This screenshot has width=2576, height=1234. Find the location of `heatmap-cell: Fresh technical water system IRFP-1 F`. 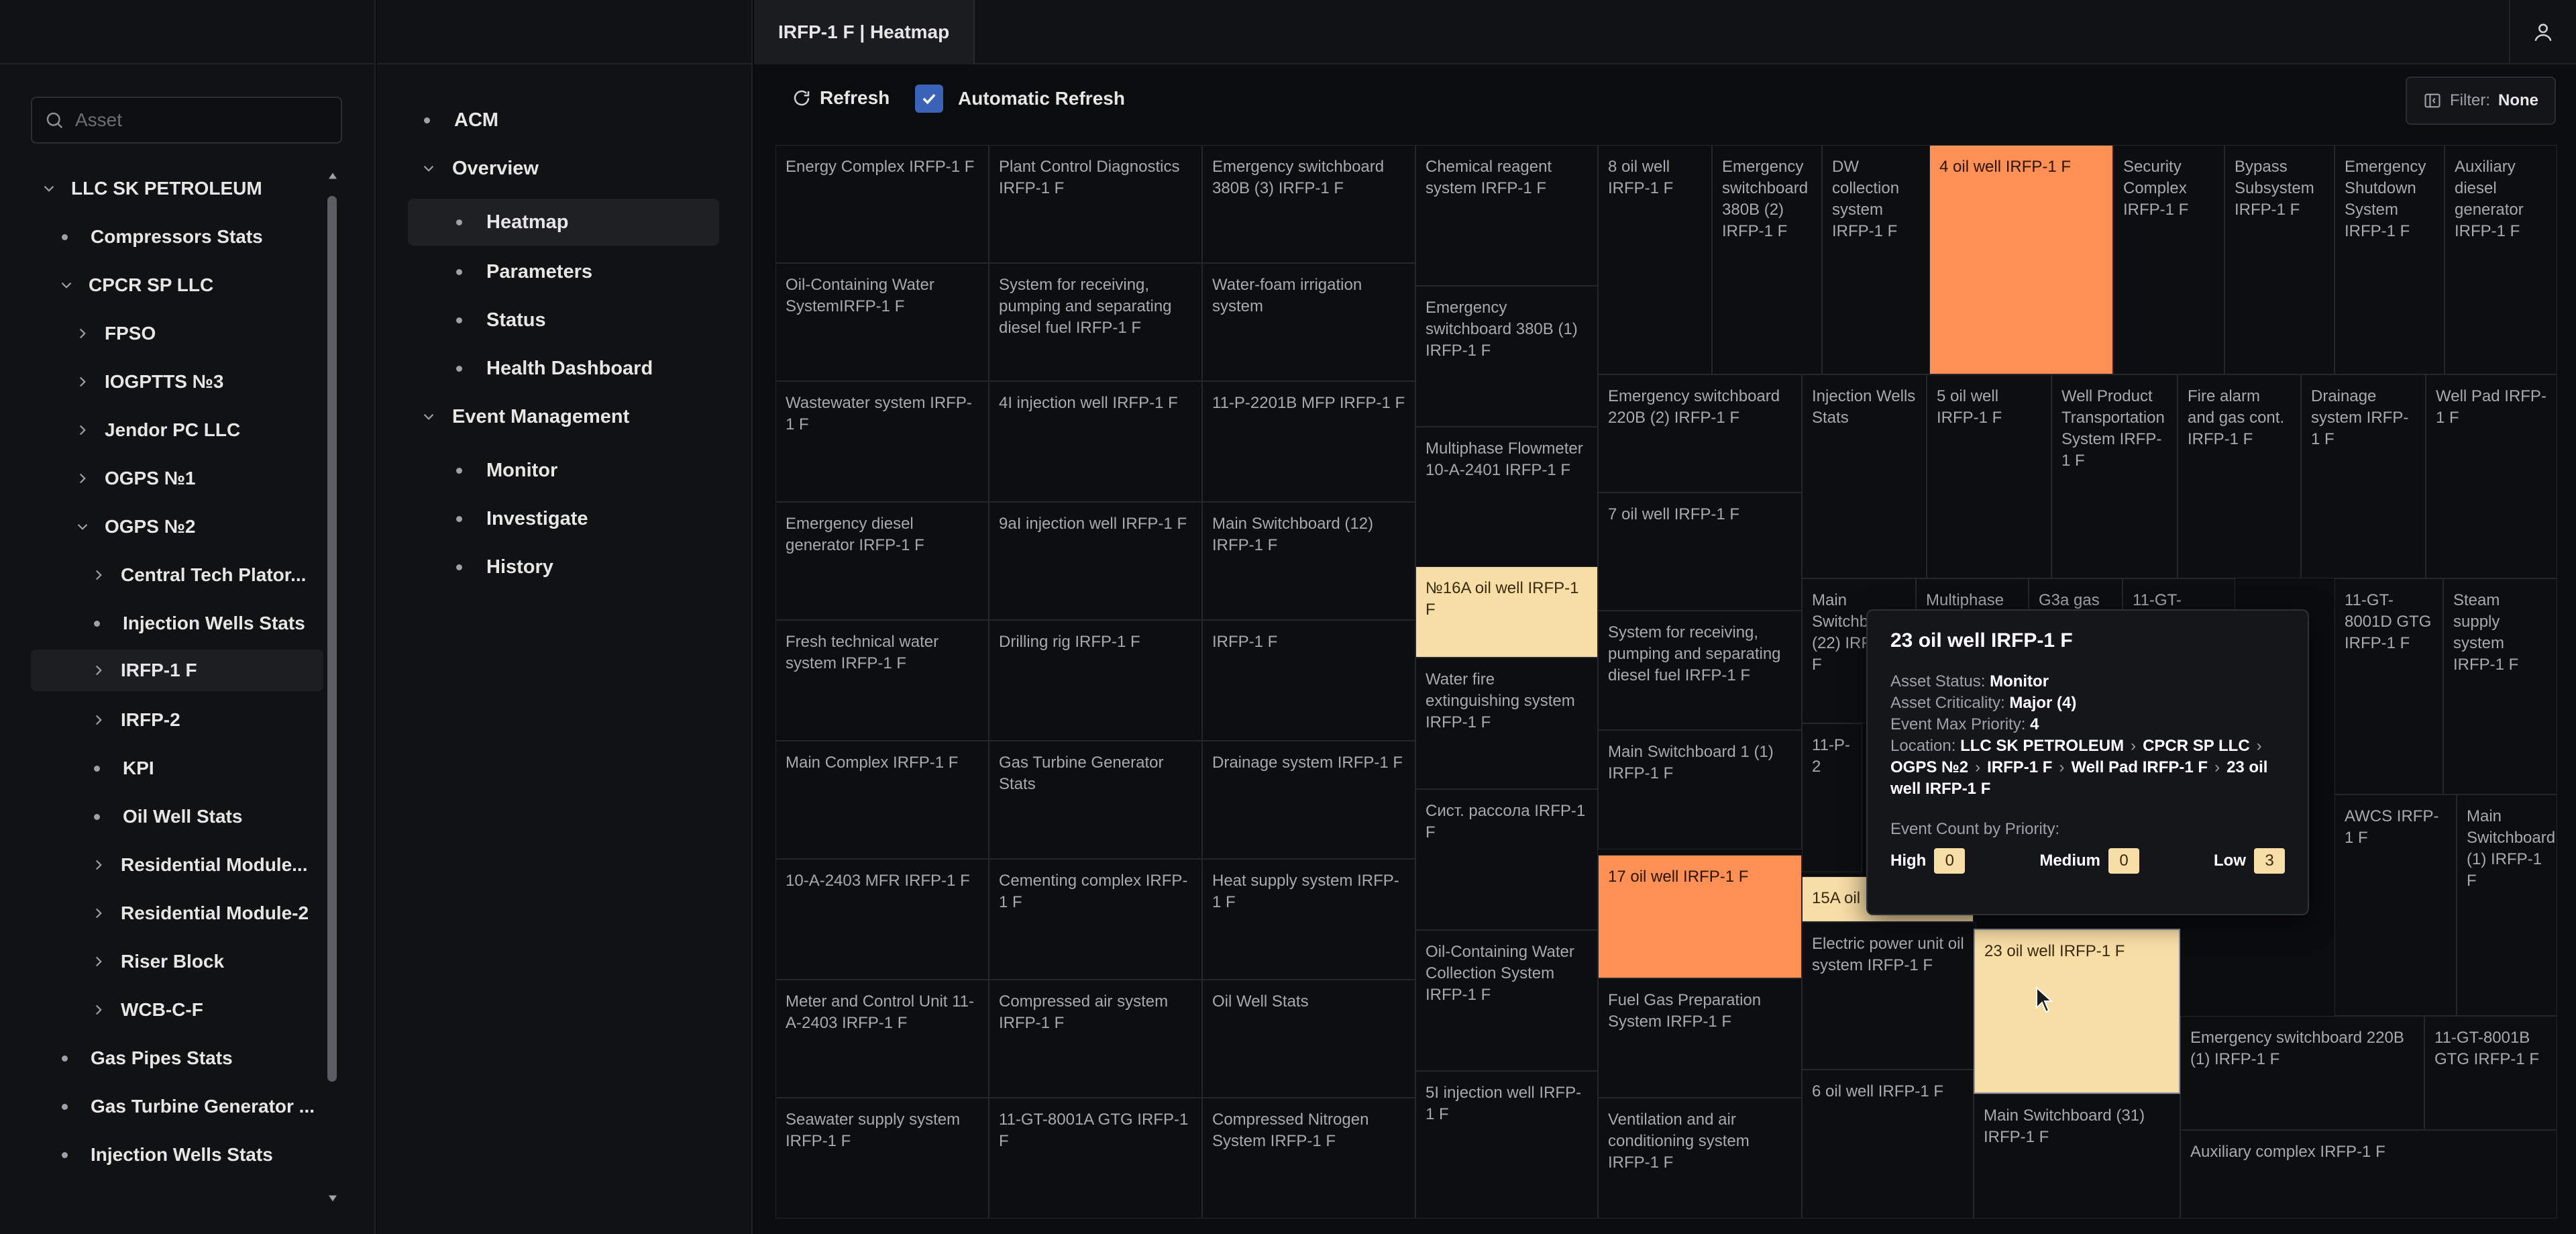

heatmap-cell: Fresh technical water system IRFP-1 F is located at coordinates (882, 680).